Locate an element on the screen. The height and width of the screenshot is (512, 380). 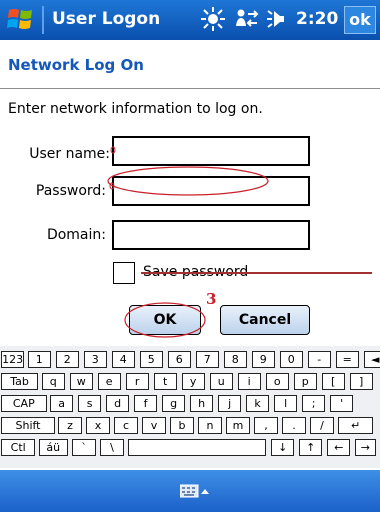
password-field is located at coordinates (211, 191).